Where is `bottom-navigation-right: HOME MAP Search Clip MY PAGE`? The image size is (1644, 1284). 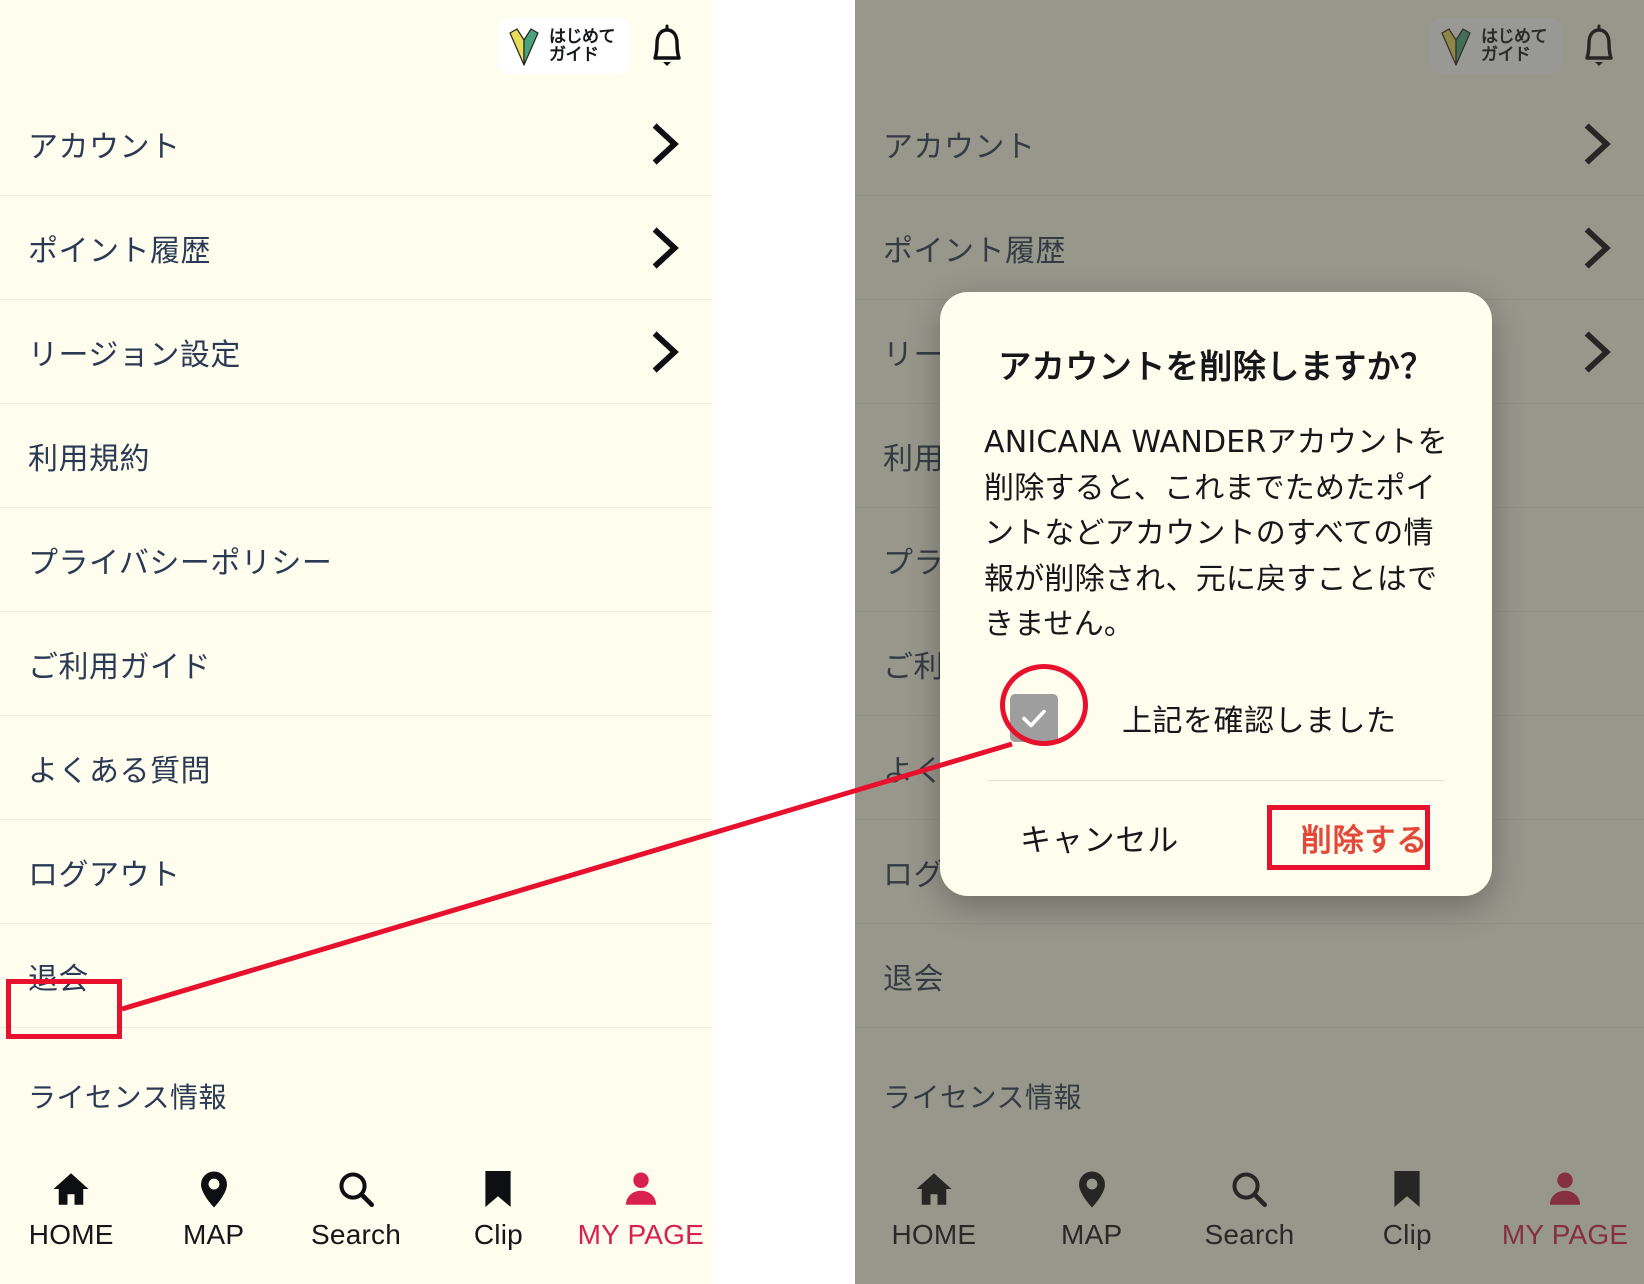 bottom-navigation-right: HOME MAP Search Clip MY PAGE is located at coordinates (1249, 1219).